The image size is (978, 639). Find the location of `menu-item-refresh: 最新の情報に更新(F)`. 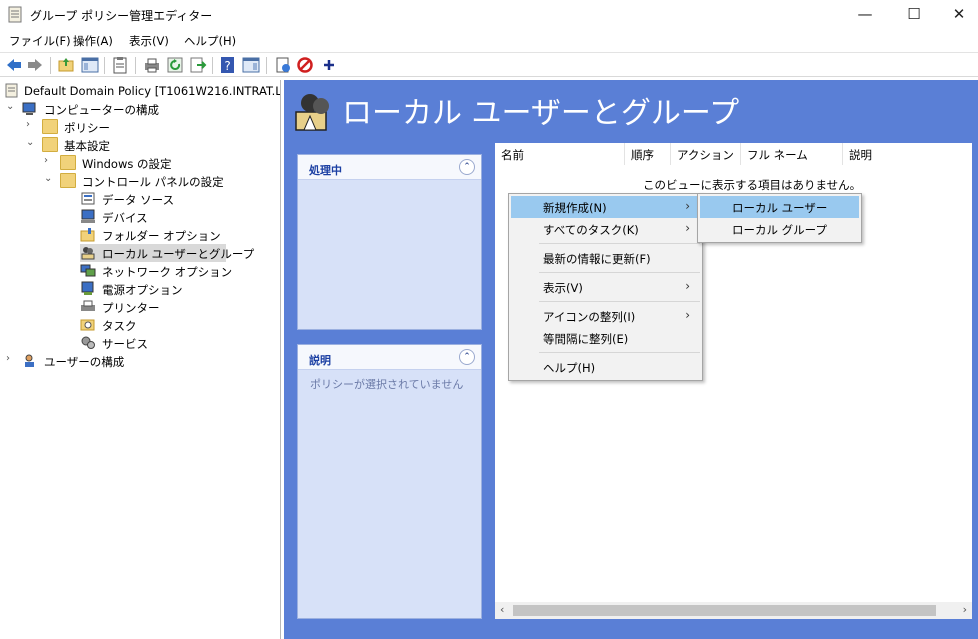

menu-item-refresh: 最新の情報に更新(F) is located at coordinates (605, 258).